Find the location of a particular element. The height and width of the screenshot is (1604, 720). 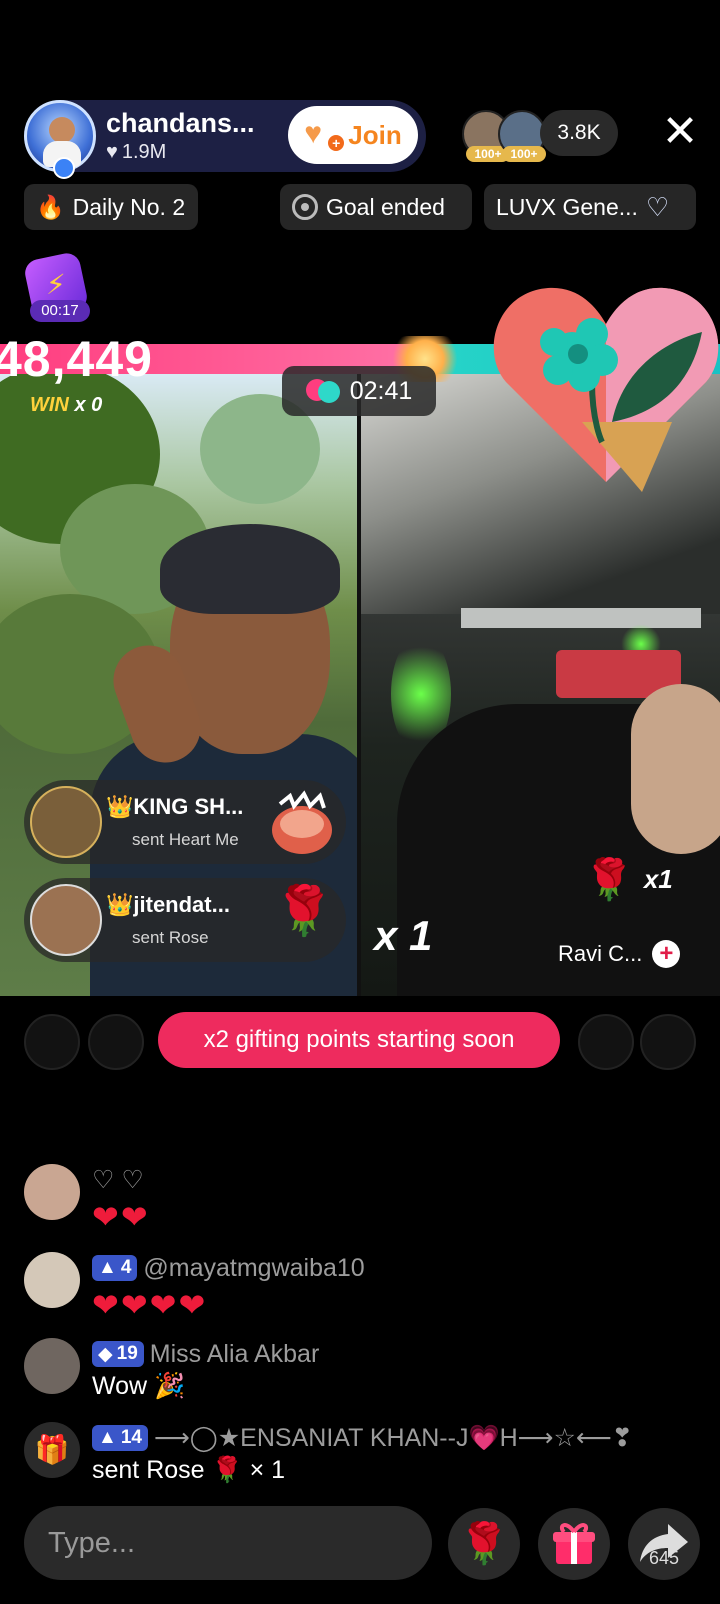

goal-icon is located at coordinates (305, 207).